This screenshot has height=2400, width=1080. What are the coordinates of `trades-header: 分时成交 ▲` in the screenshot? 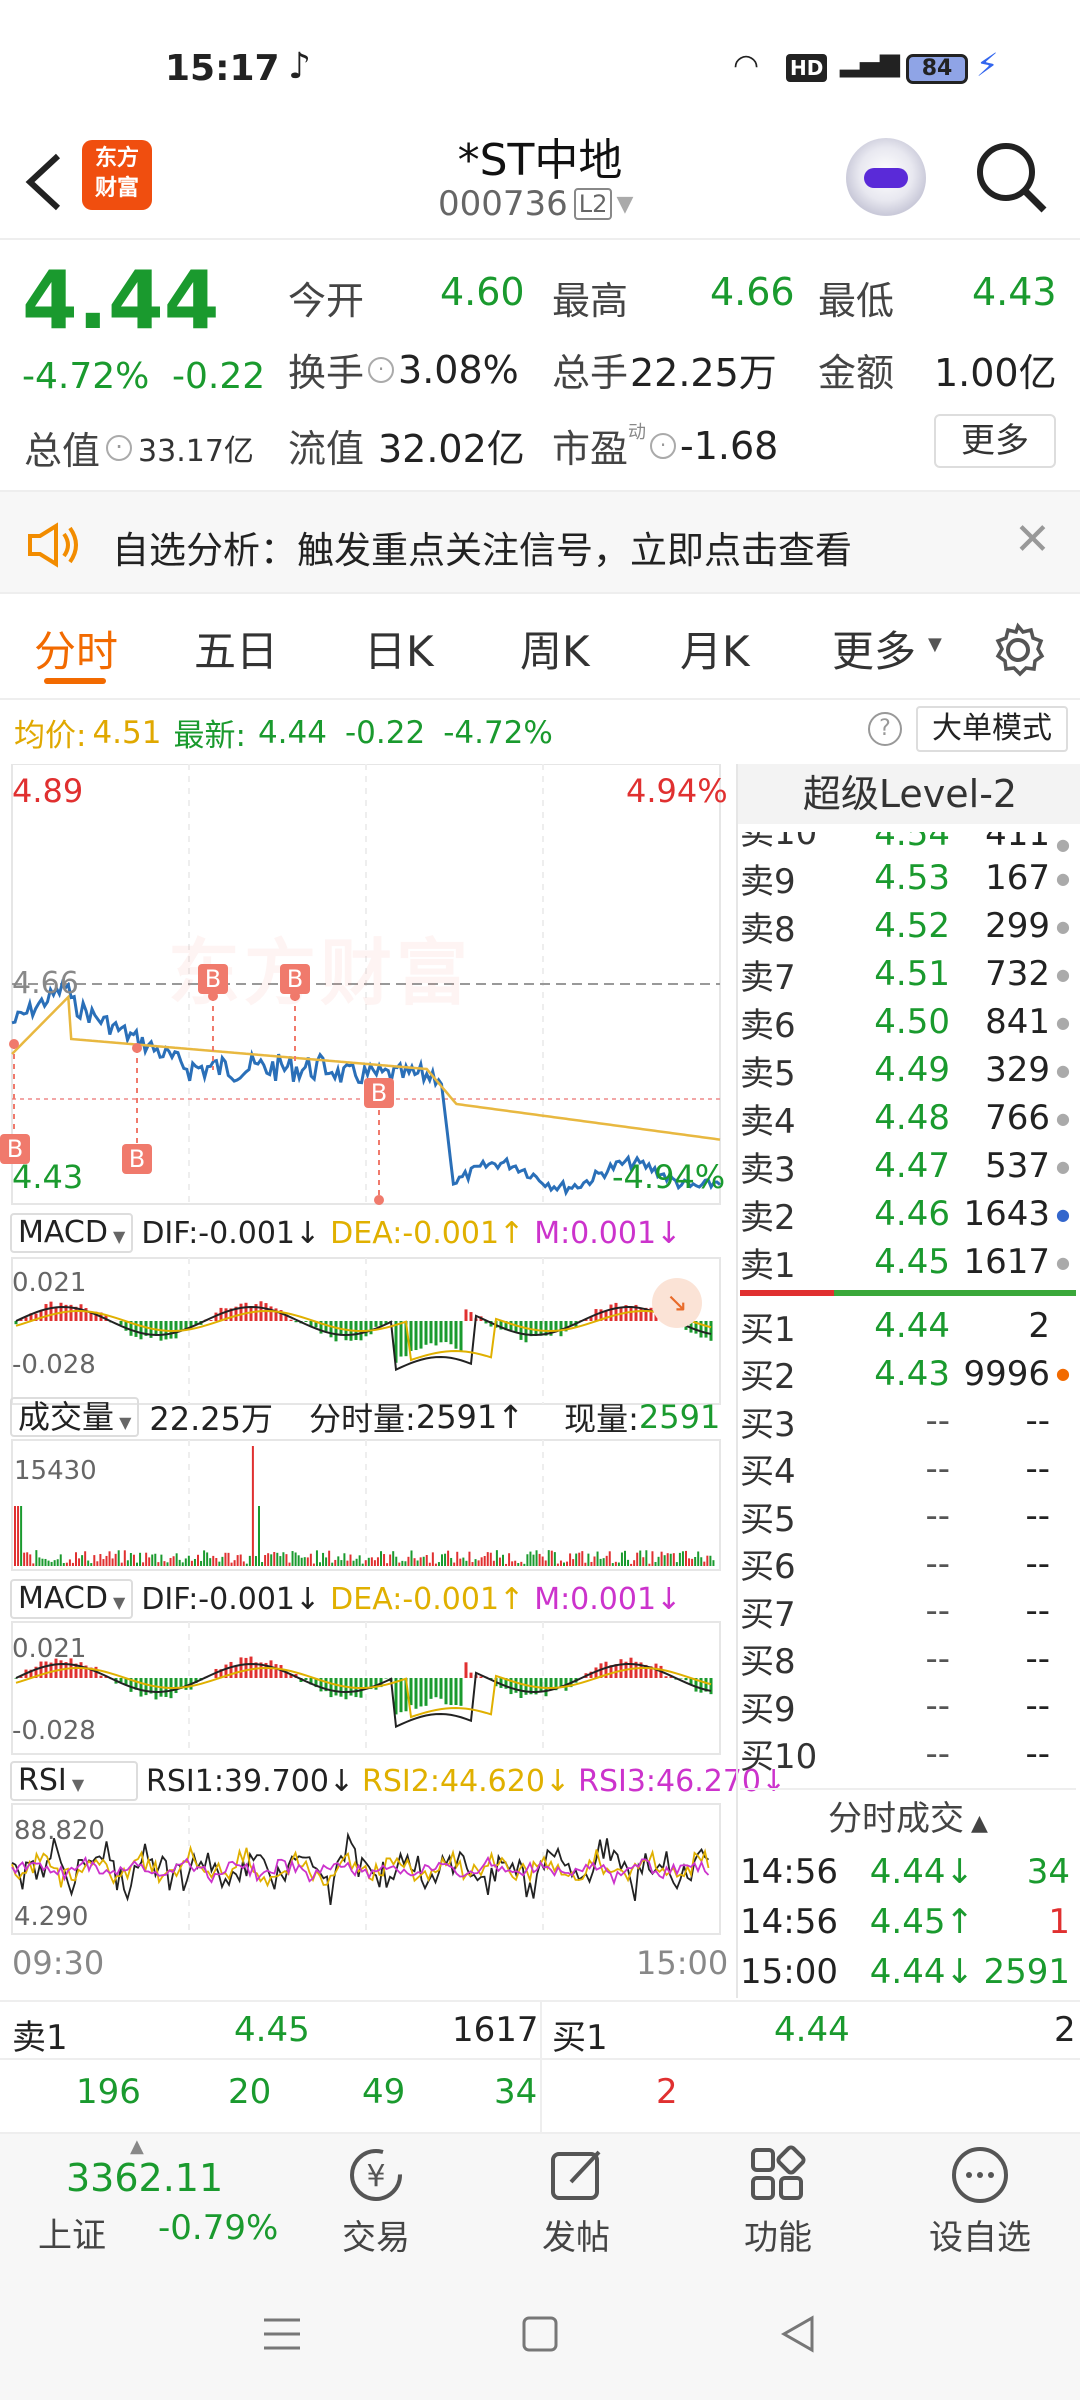 It's located at (908, 1817).